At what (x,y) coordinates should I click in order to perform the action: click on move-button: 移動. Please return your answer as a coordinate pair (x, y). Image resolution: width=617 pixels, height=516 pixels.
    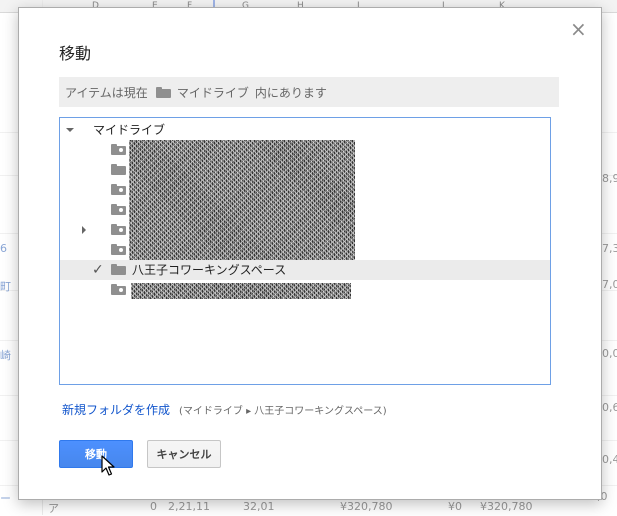
    Looking at the image, I should click on (96, 454).